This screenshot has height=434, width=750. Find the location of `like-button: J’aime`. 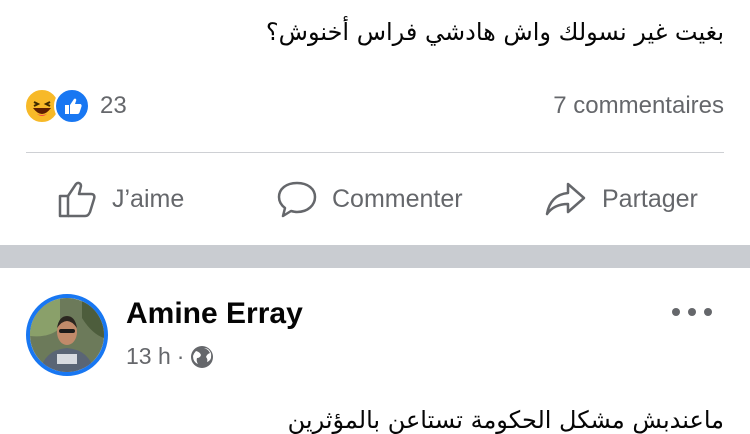

like-button: J’aime is located at coordinates (120, 199).